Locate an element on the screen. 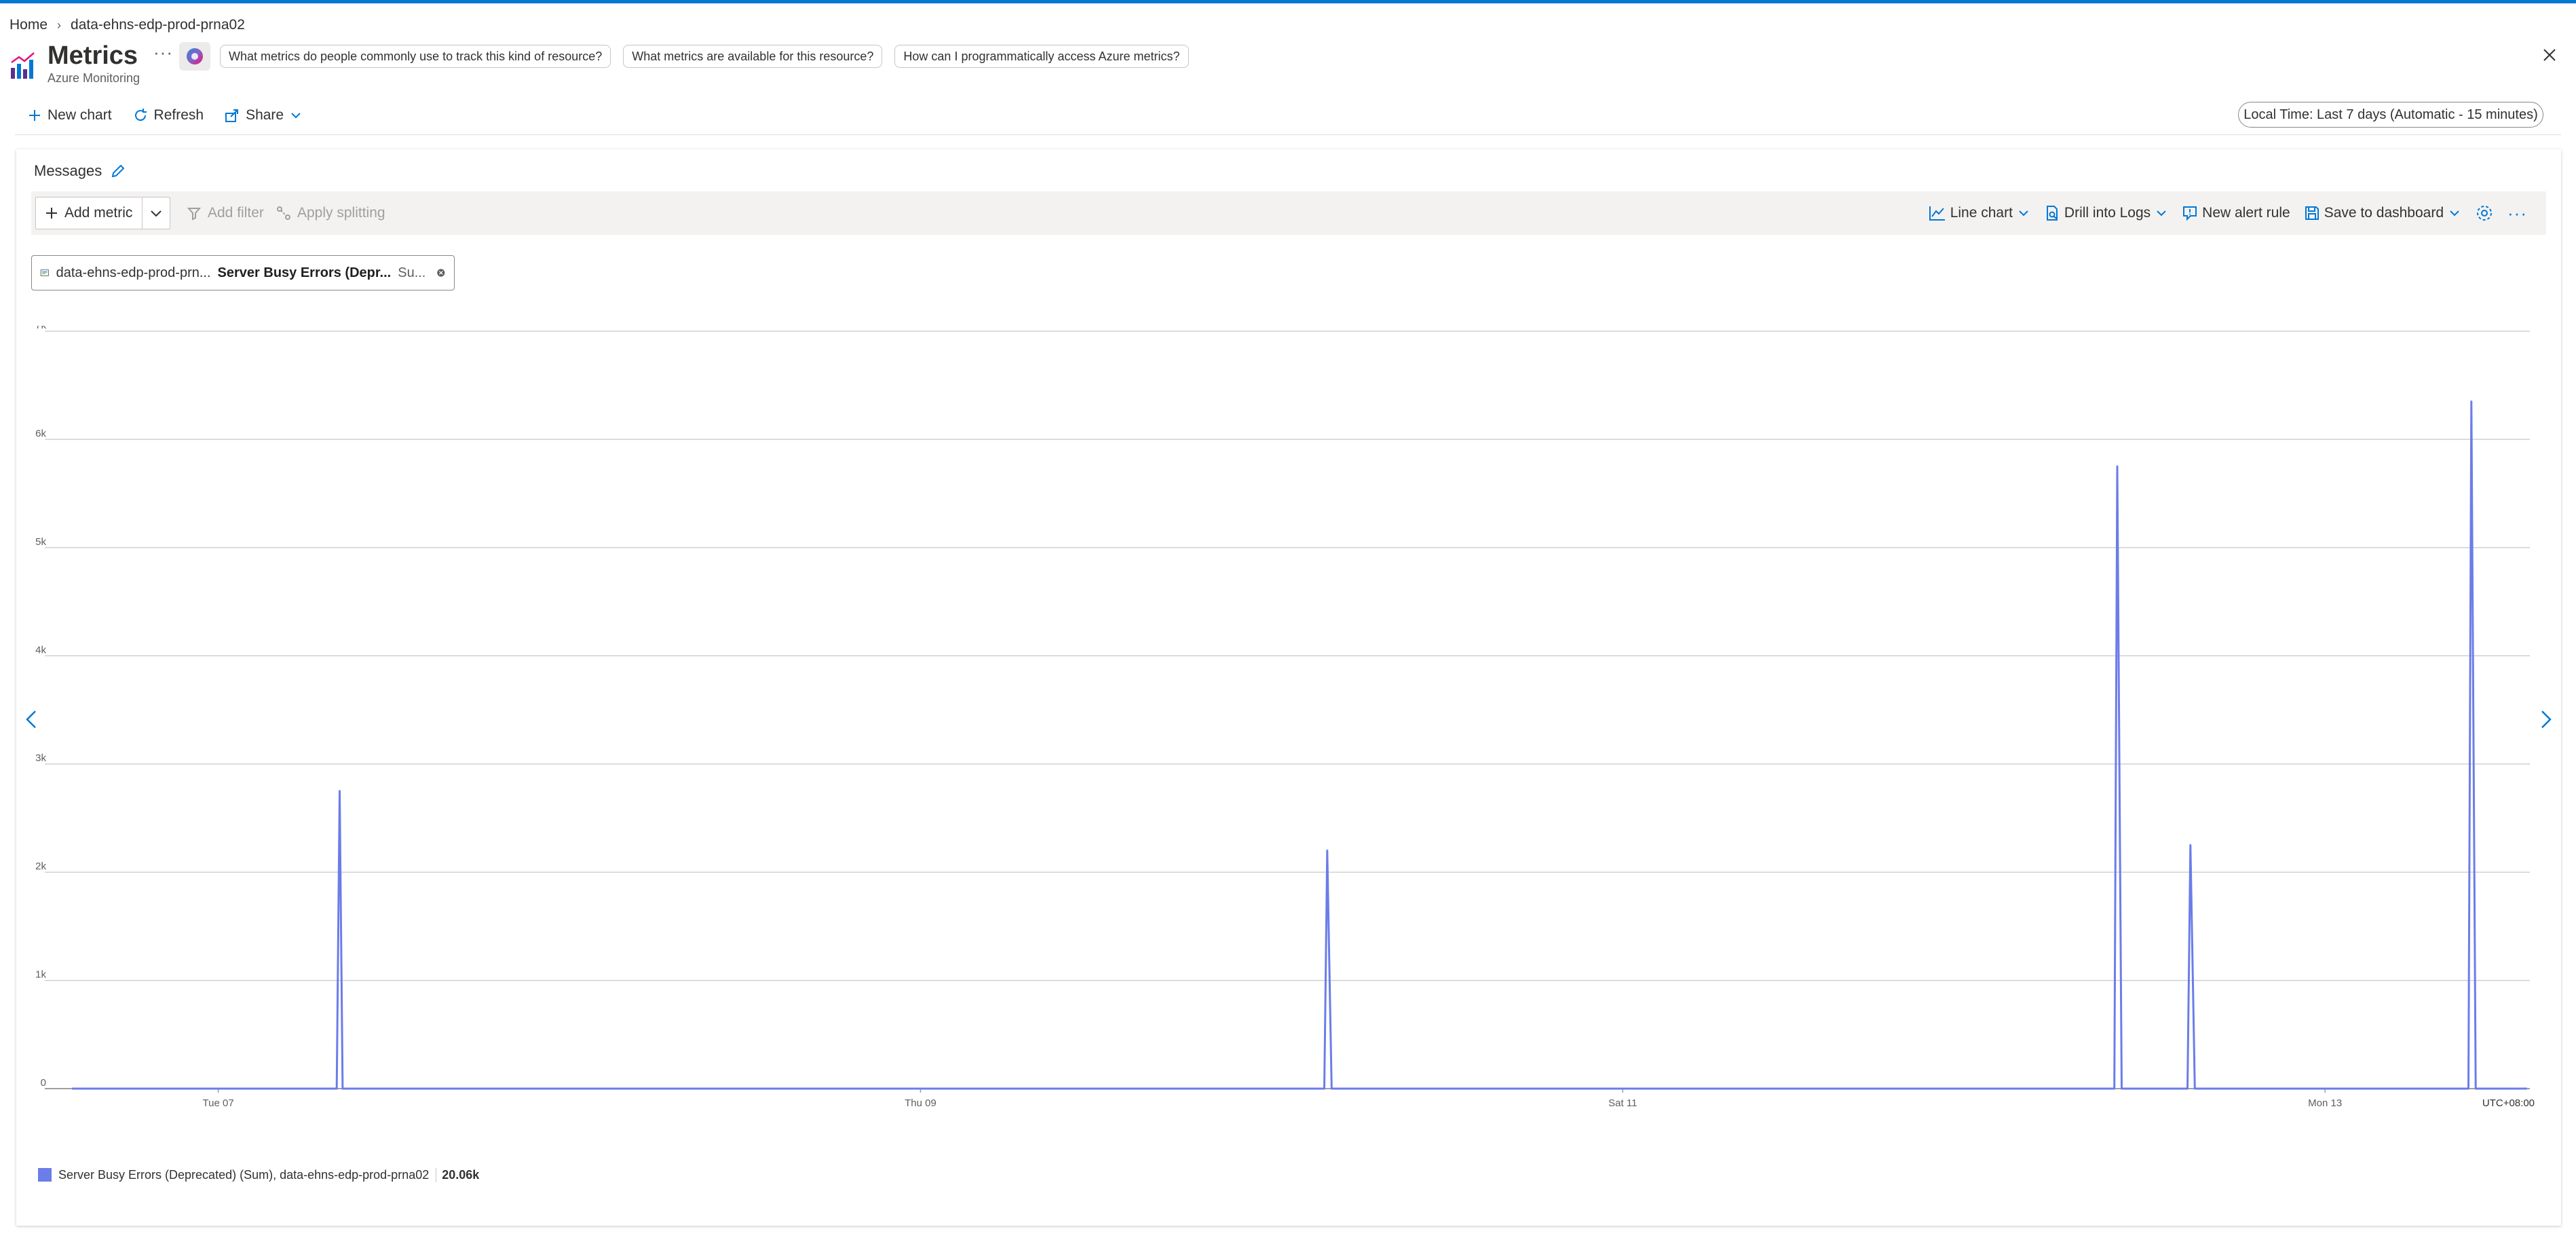  chevron-right-icon: › is located at coordinates (59, 25).